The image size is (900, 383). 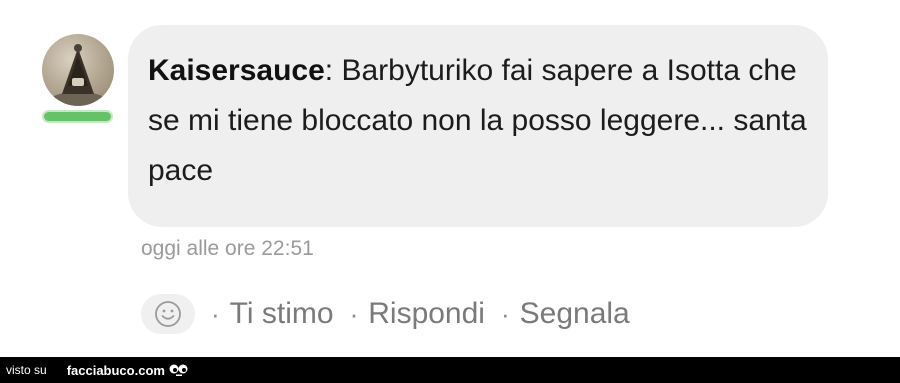 I want to click on avatar-photo-icon, so click(x=78, y=75).